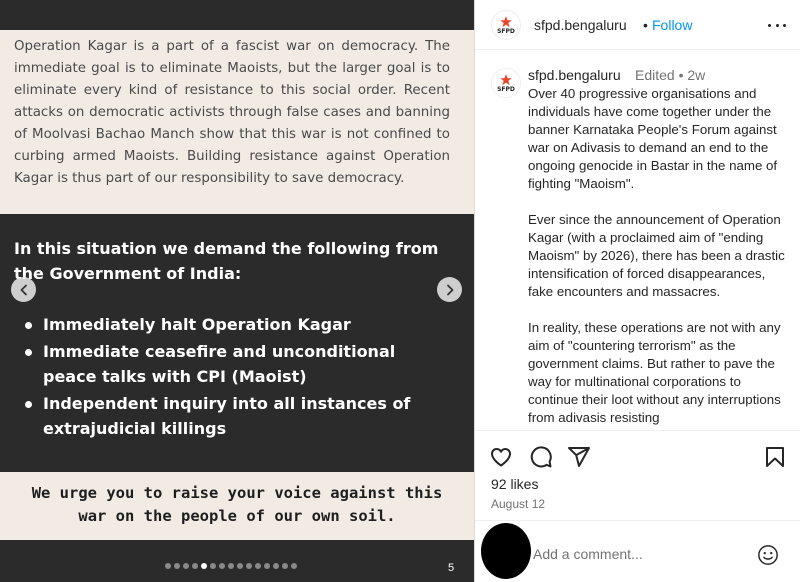 This screenshot has width=800, height=582. I want to click on post-date: August 12, so click(518, 504).